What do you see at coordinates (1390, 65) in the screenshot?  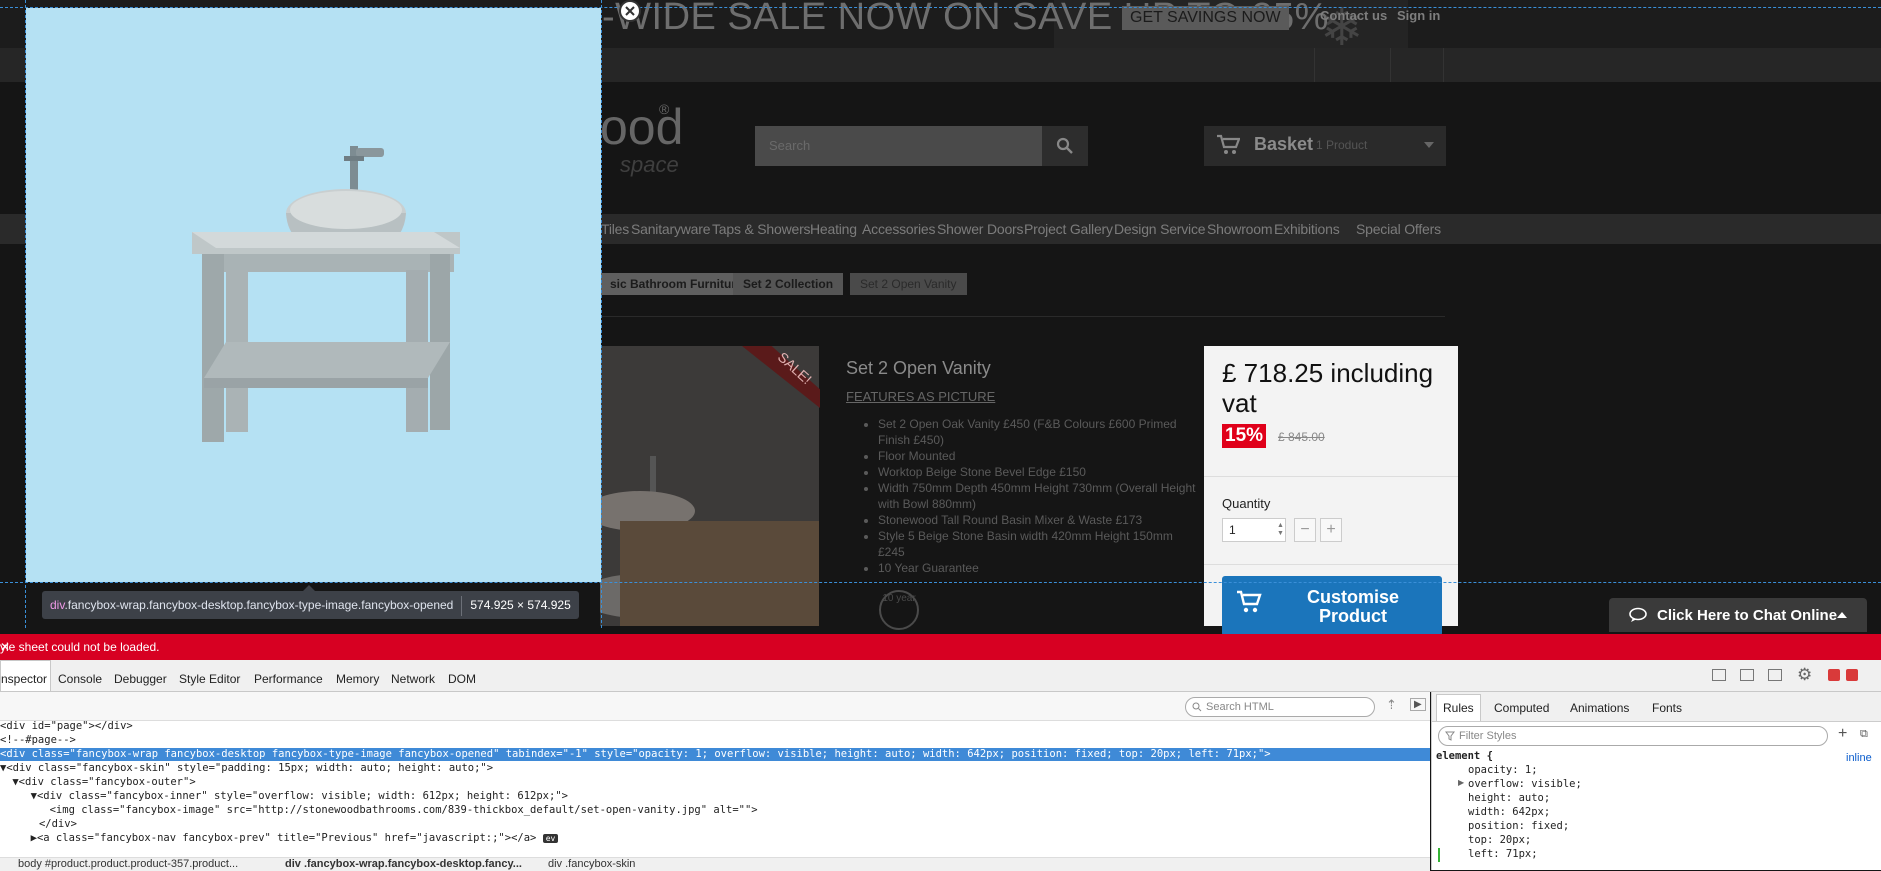 I see `top-divider` at bounding box center [1390, 65].